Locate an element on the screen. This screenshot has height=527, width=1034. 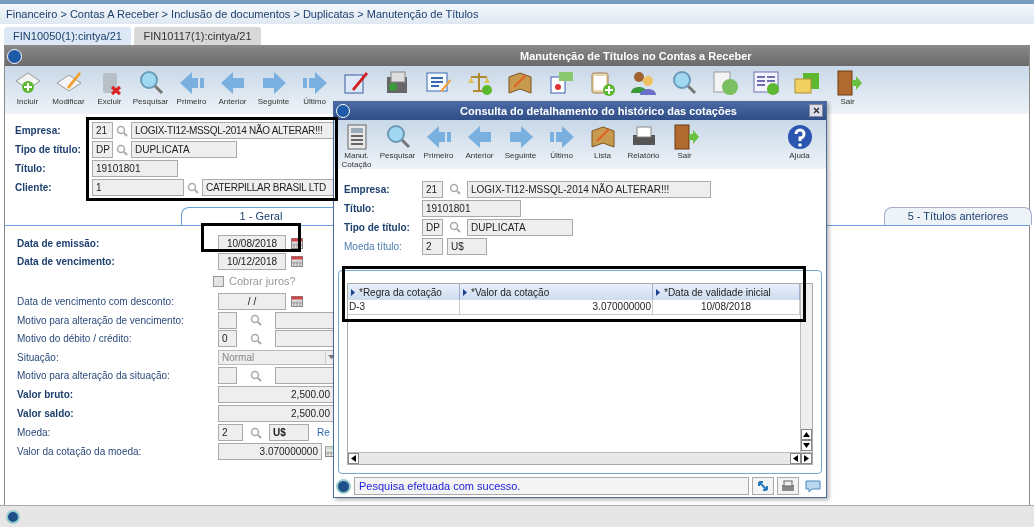
date-field: 10/12/2018 is located at coordinates (252, 261).